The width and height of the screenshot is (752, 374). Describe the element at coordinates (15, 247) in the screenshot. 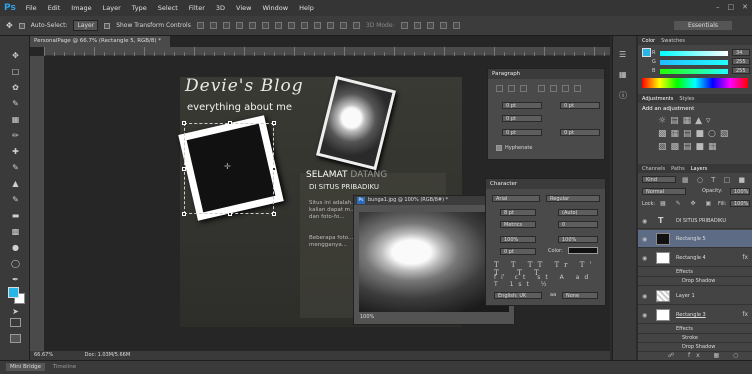

I see `blur-tool-icon: ●` at that location.